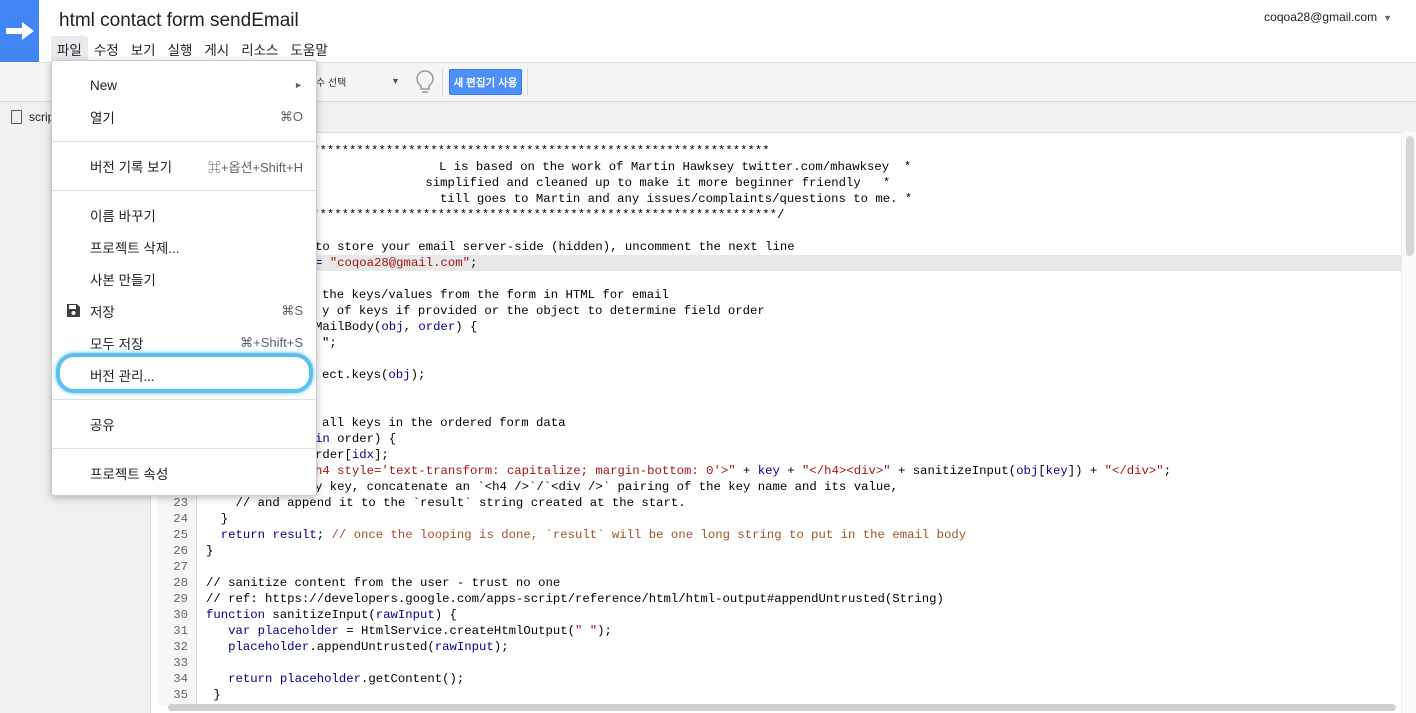 This screenshot has height=713, width=1416. What do you see at coordinates (298, 85) in the screenshot?
I see `submenu-arrow-icon: ►` at bounding box center [298, 85].